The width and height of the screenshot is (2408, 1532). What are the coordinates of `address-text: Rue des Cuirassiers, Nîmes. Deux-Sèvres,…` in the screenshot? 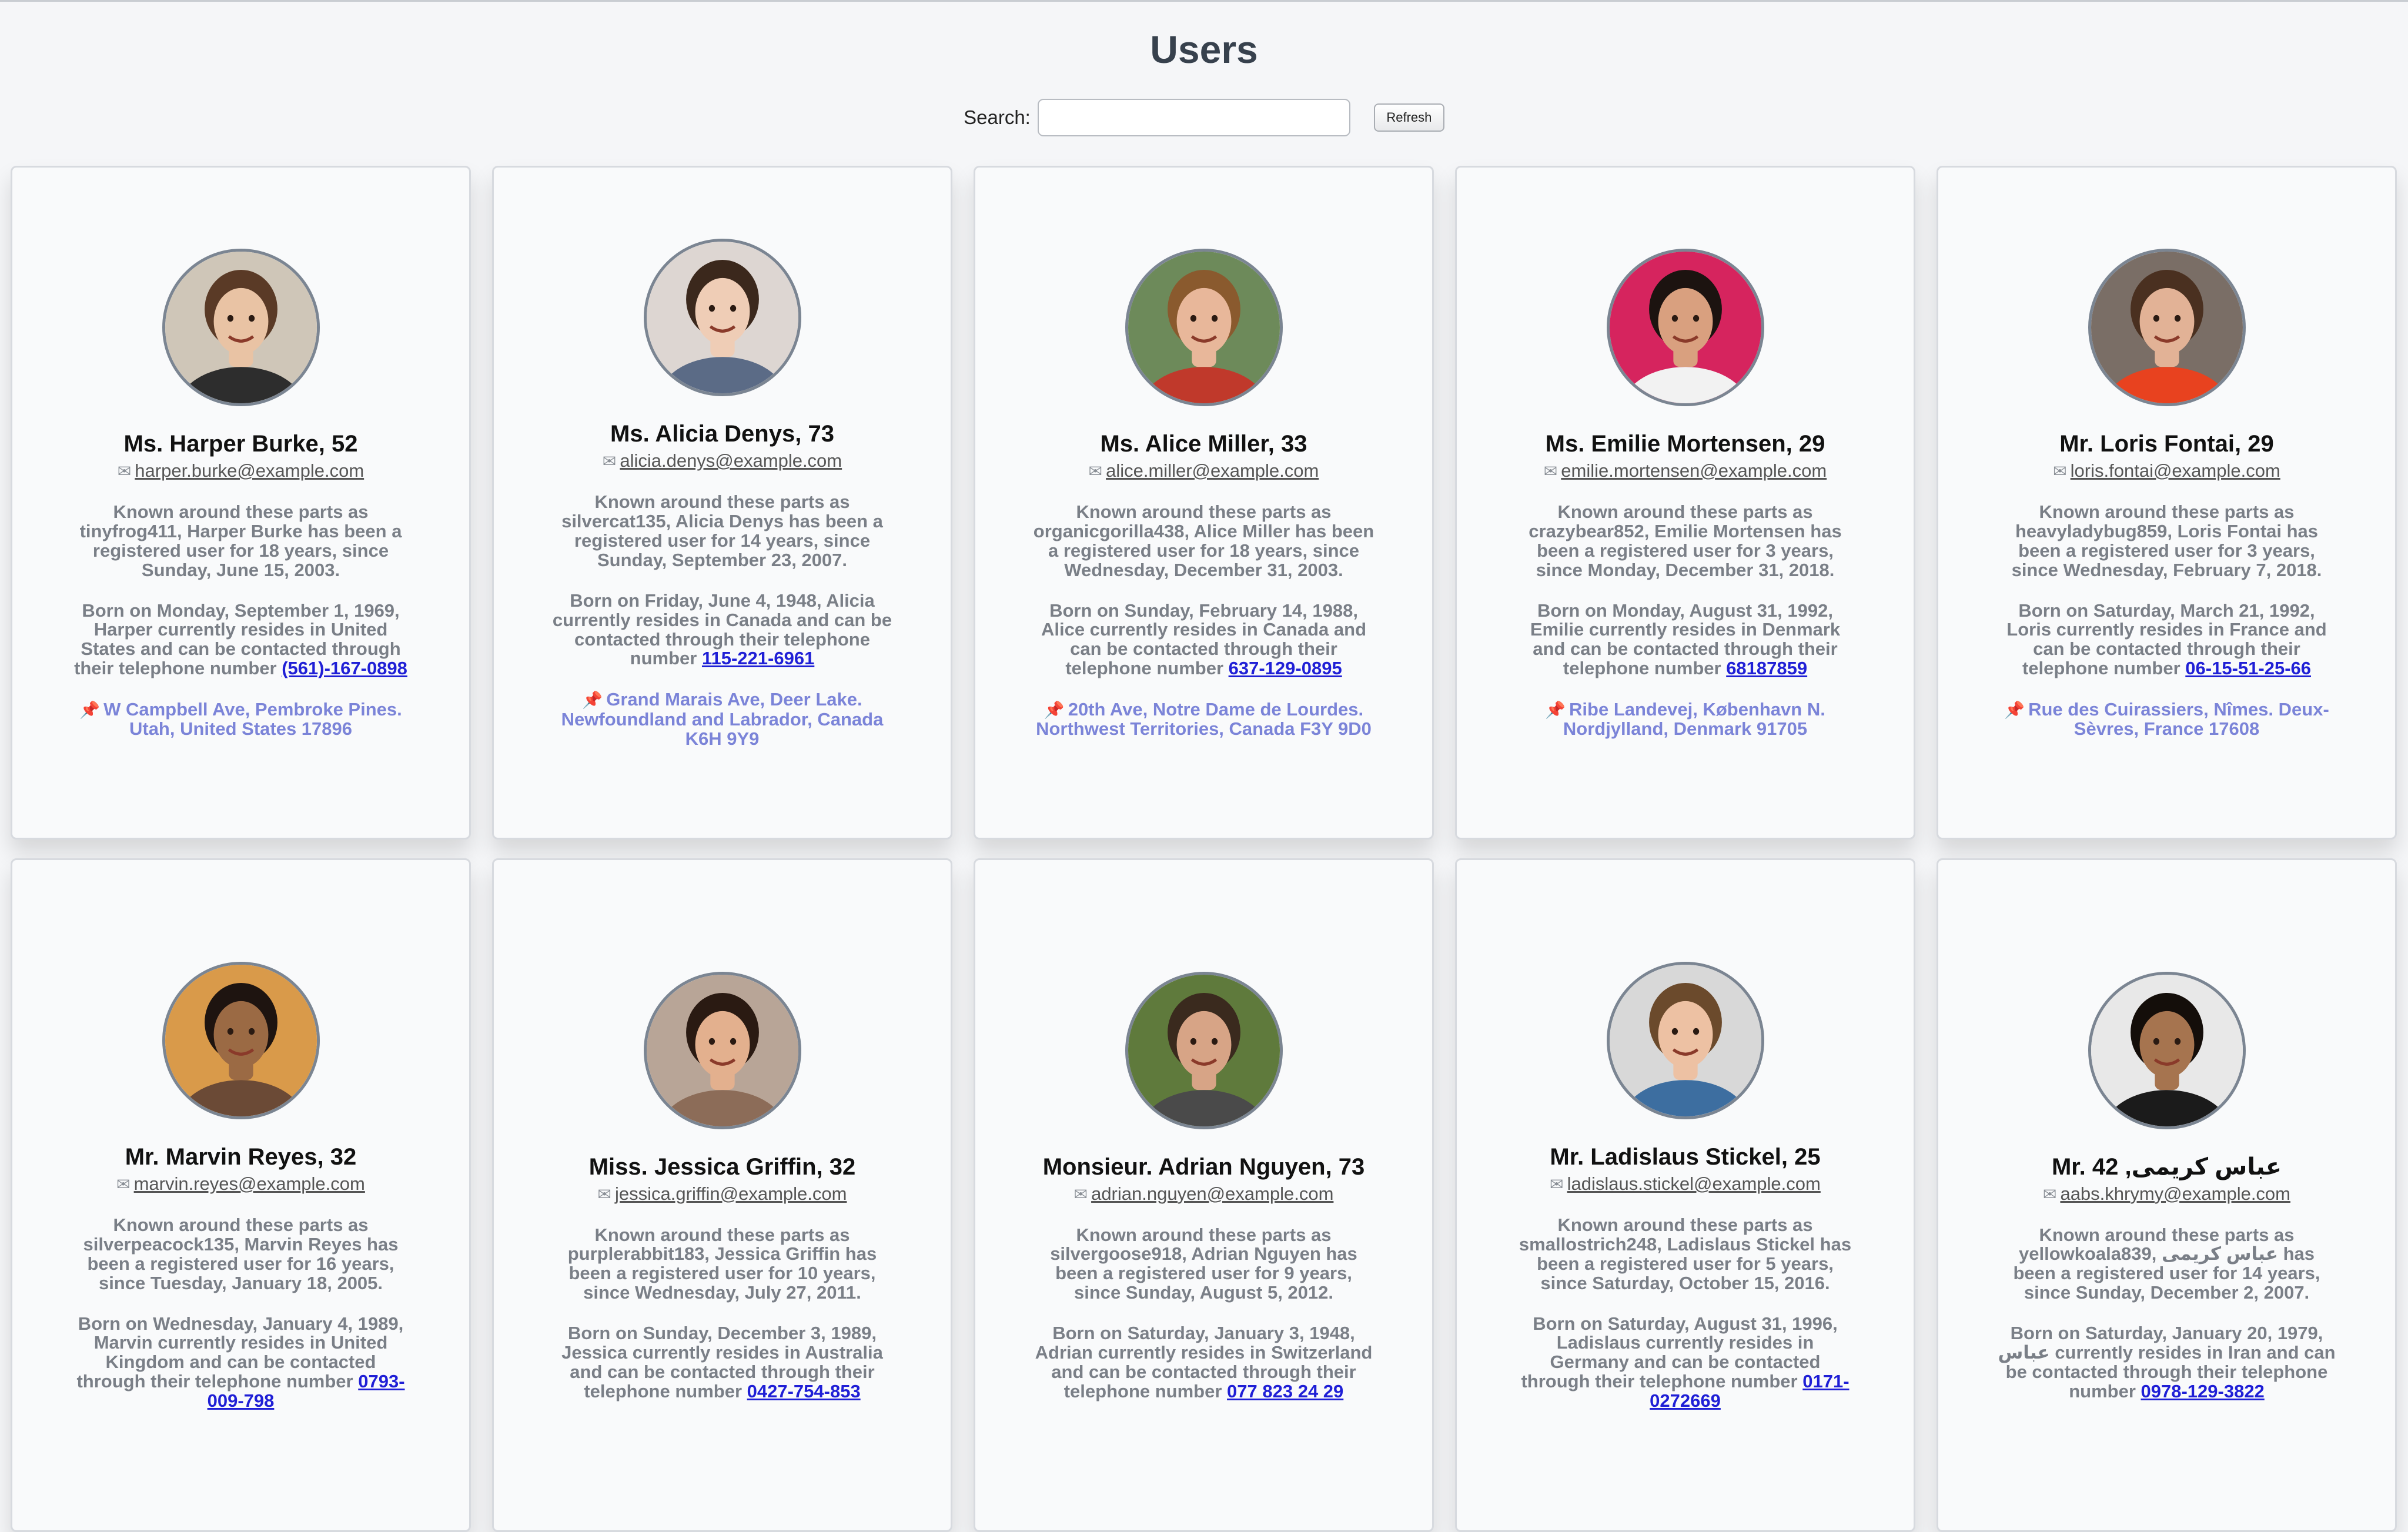 It's located at (2178, 719).